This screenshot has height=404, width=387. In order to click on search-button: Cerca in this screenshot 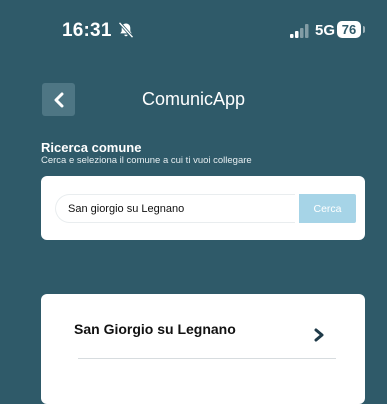, I will do `click(327, 208)`.